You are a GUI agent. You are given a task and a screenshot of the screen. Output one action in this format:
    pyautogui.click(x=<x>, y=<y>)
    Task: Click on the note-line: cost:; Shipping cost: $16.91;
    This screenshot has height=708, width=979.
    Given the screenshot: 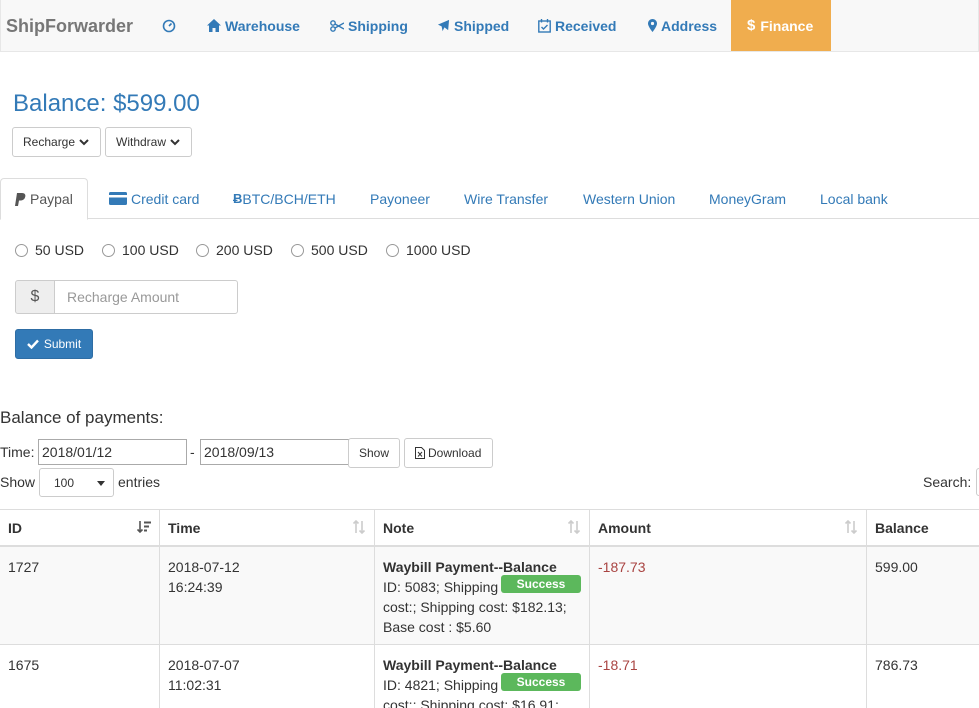 What is the action you would take?
    pyautogui.click(x=471, y=702)
    